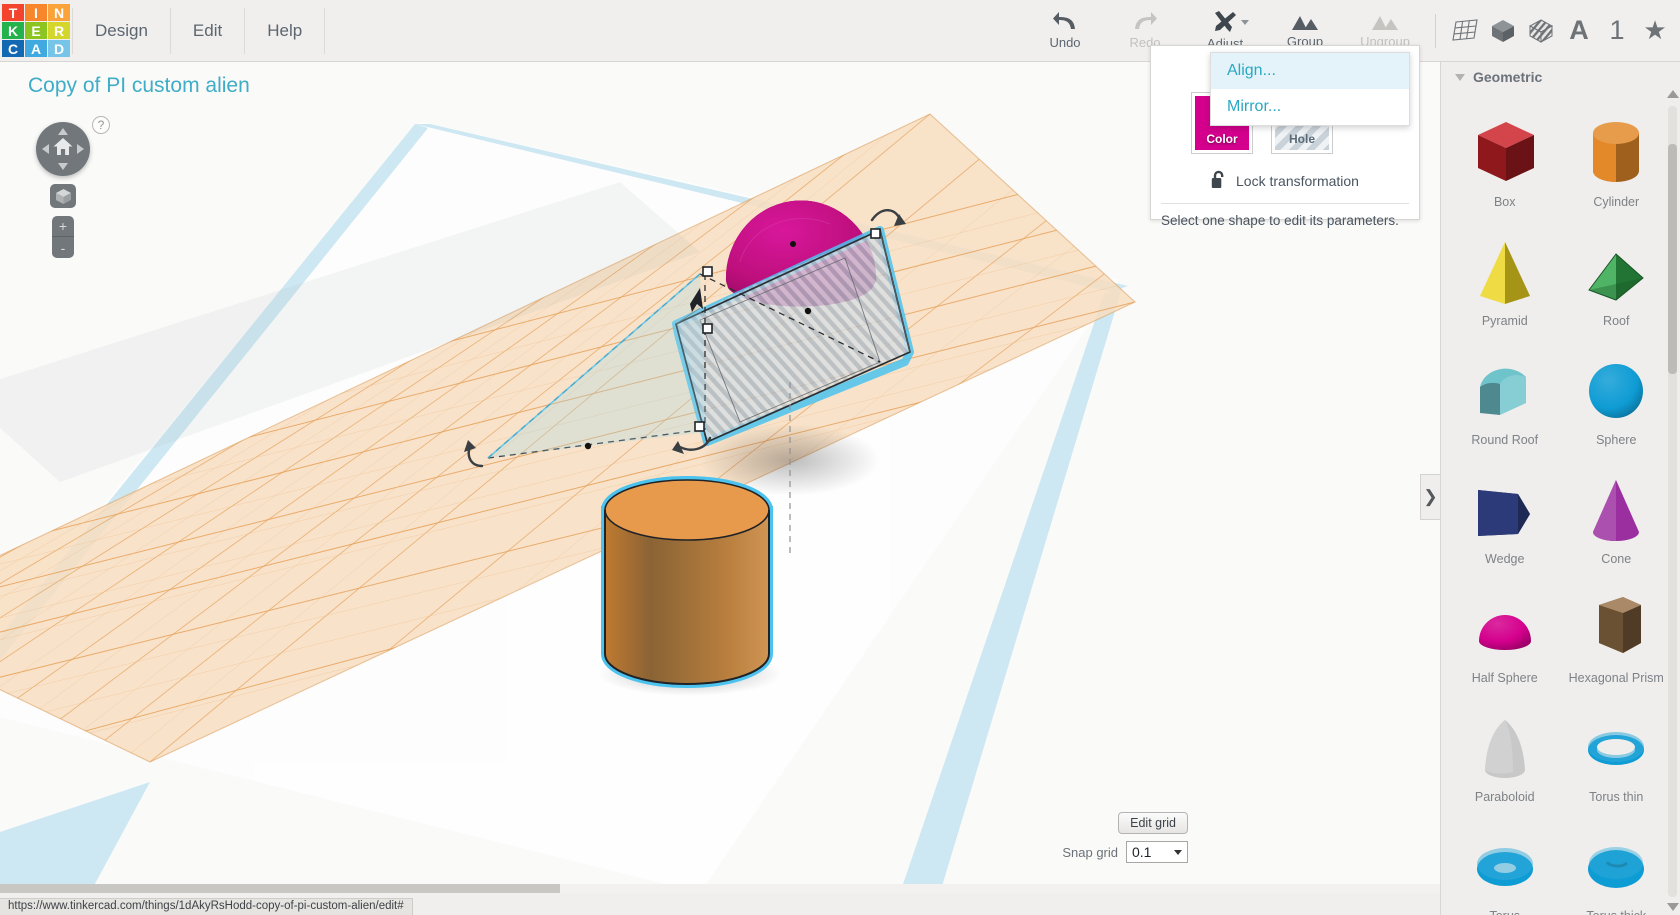 The width and height of the screenshot is (1680, 915). I want to click on shape-label: Torus thin, so click(1616, 797).